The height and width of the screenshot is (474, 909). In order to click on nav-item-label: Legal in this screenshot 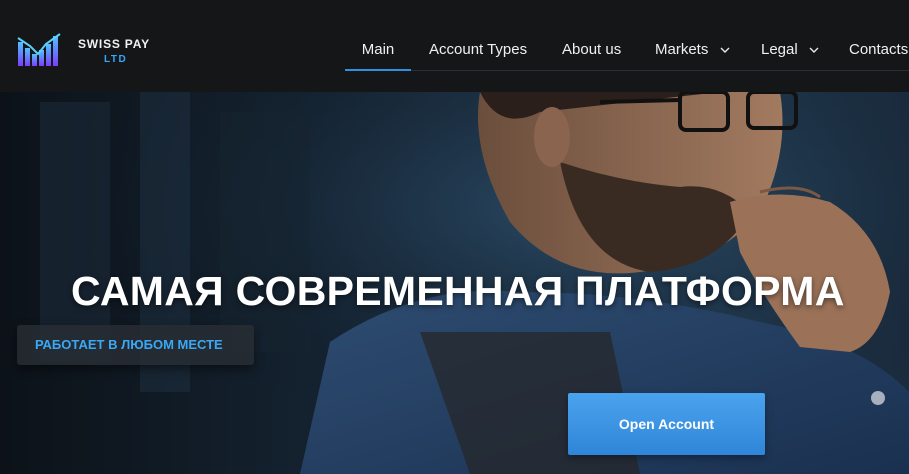, I will do `click(779, 49)`.